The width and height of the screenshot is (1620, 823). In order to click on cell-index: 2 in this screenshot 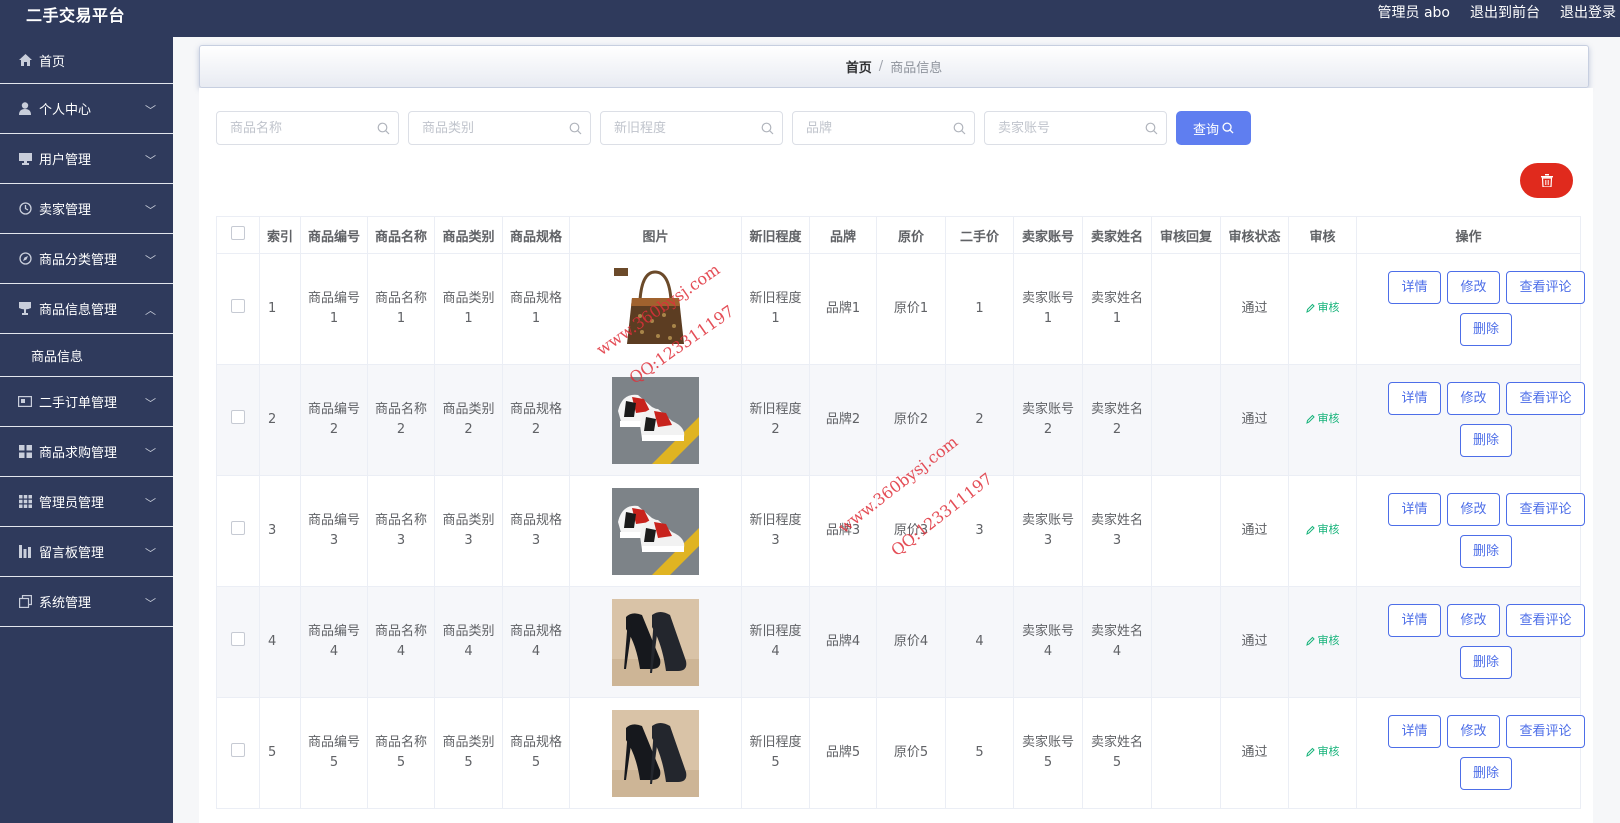, I will do `click(280, 420)`.